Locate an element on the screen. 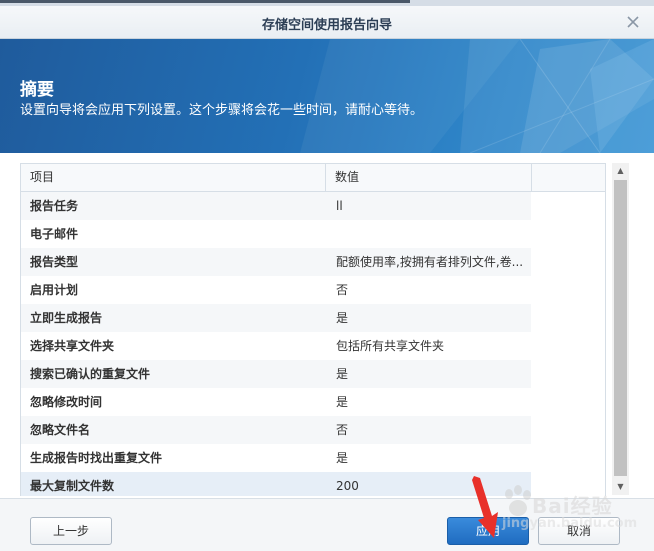 This screenshot has width=654, height=551. row-key: 报告类型 is located at coordinates (54, 262).